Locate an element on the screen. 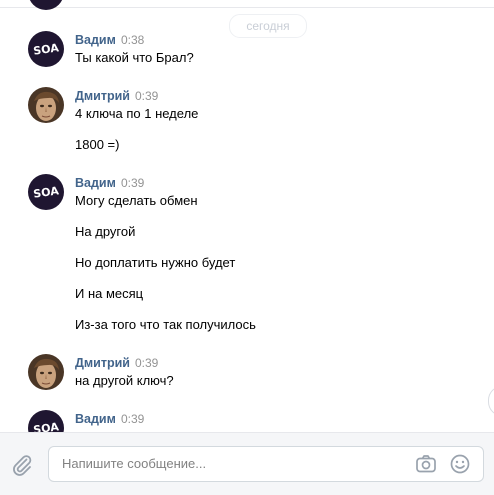 The width and height of the screenshot is (494, 495). message-text: 1800 =) is located at coordinates (97, 144).